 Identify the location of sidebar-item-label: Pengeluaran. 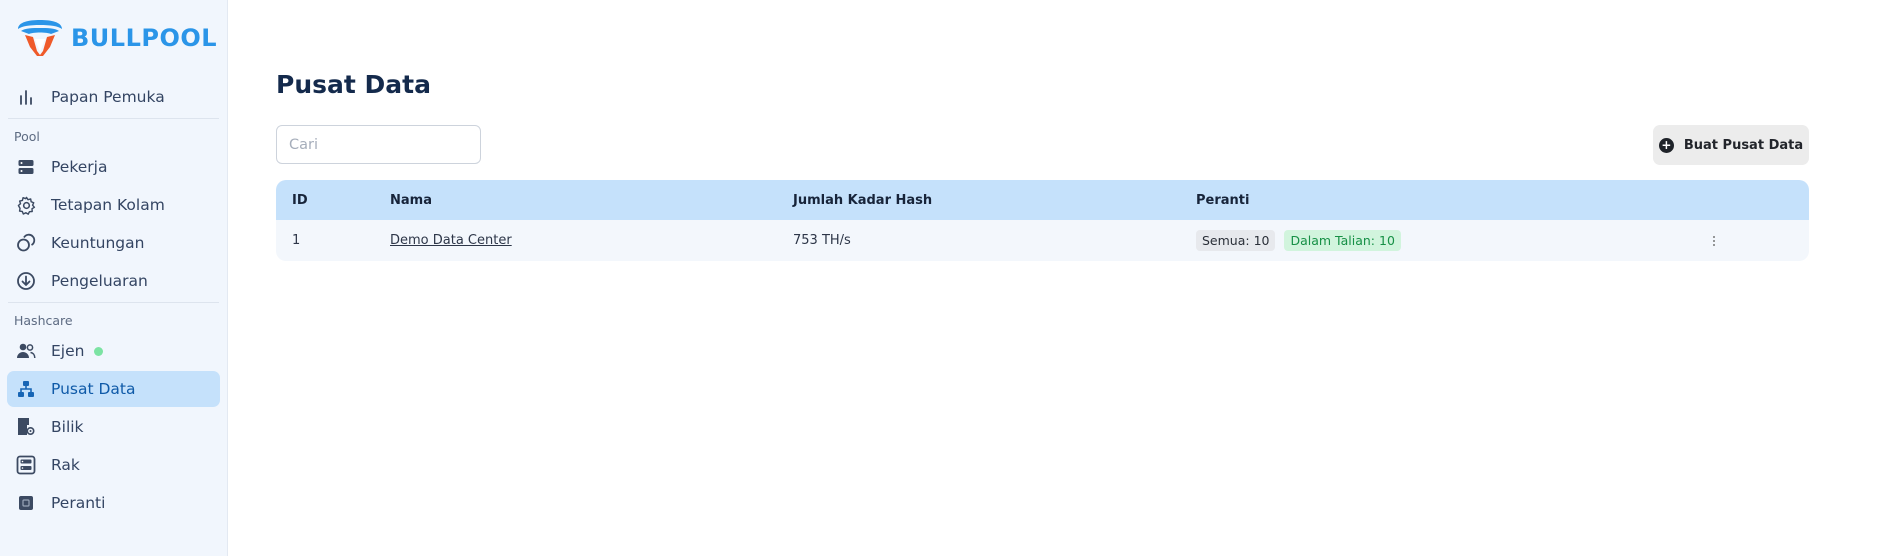
(99, 281).